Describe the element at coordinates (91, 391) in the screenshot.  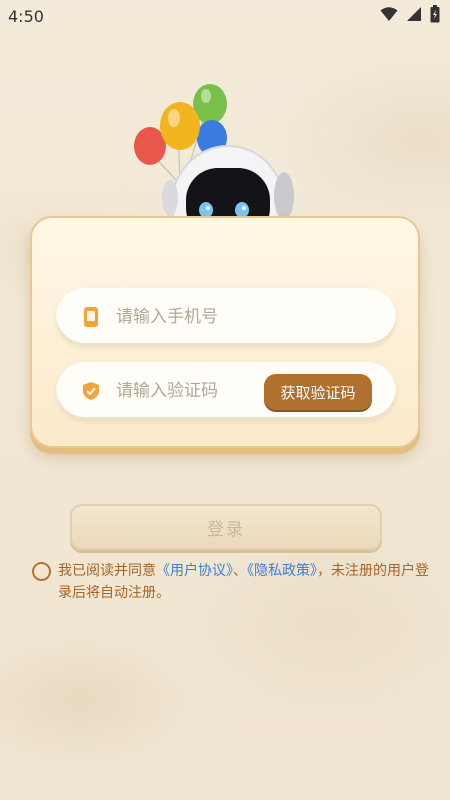
I see `shield-icon` at that location.